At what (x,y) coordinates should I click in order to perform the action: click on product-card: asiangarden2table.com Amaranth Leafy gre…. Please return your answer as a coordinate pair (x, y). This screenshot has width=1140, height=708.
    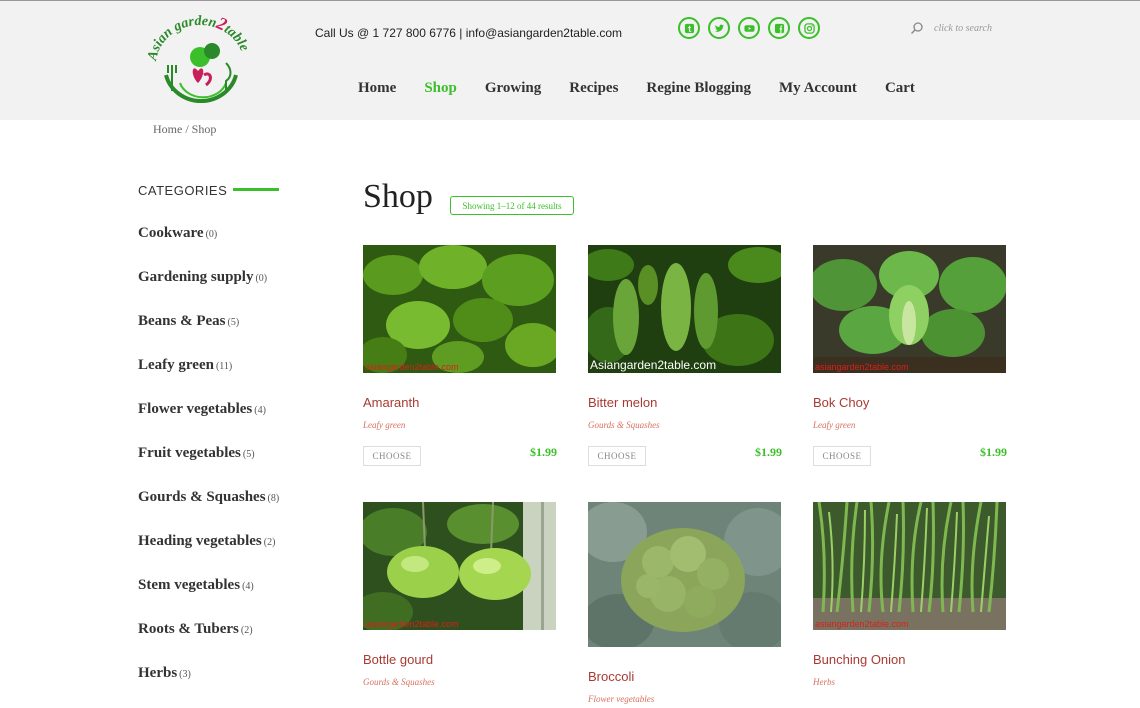
    Looking at the image, I should click on (460, 360).